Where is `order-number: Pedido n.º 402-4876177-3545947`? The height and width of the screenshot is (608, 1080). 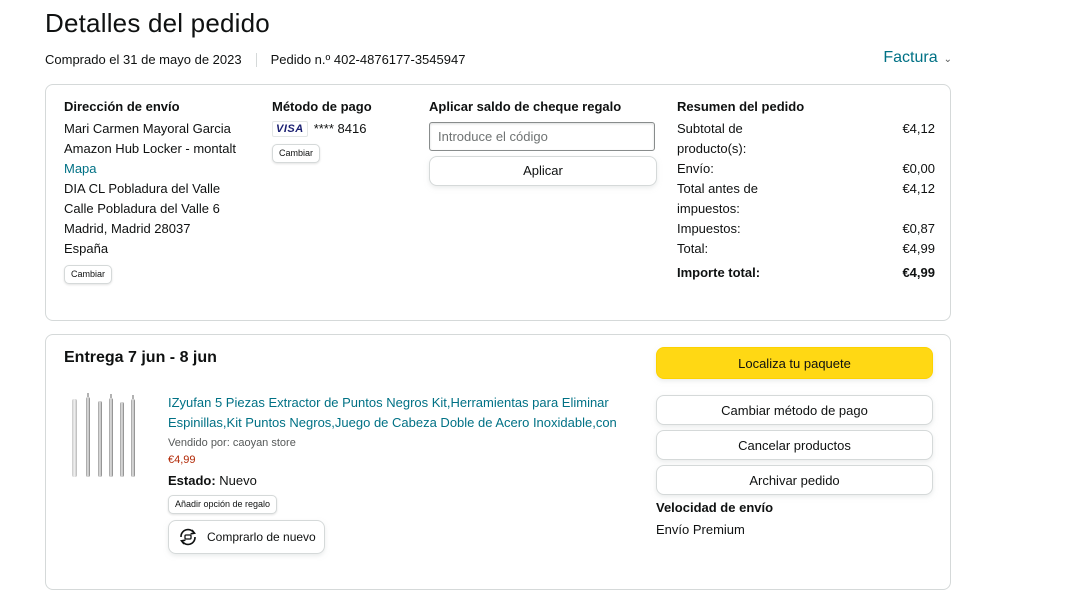 order-number: Pedido n.º 402-4876177-3545947 is located at coordinates (368, 59).